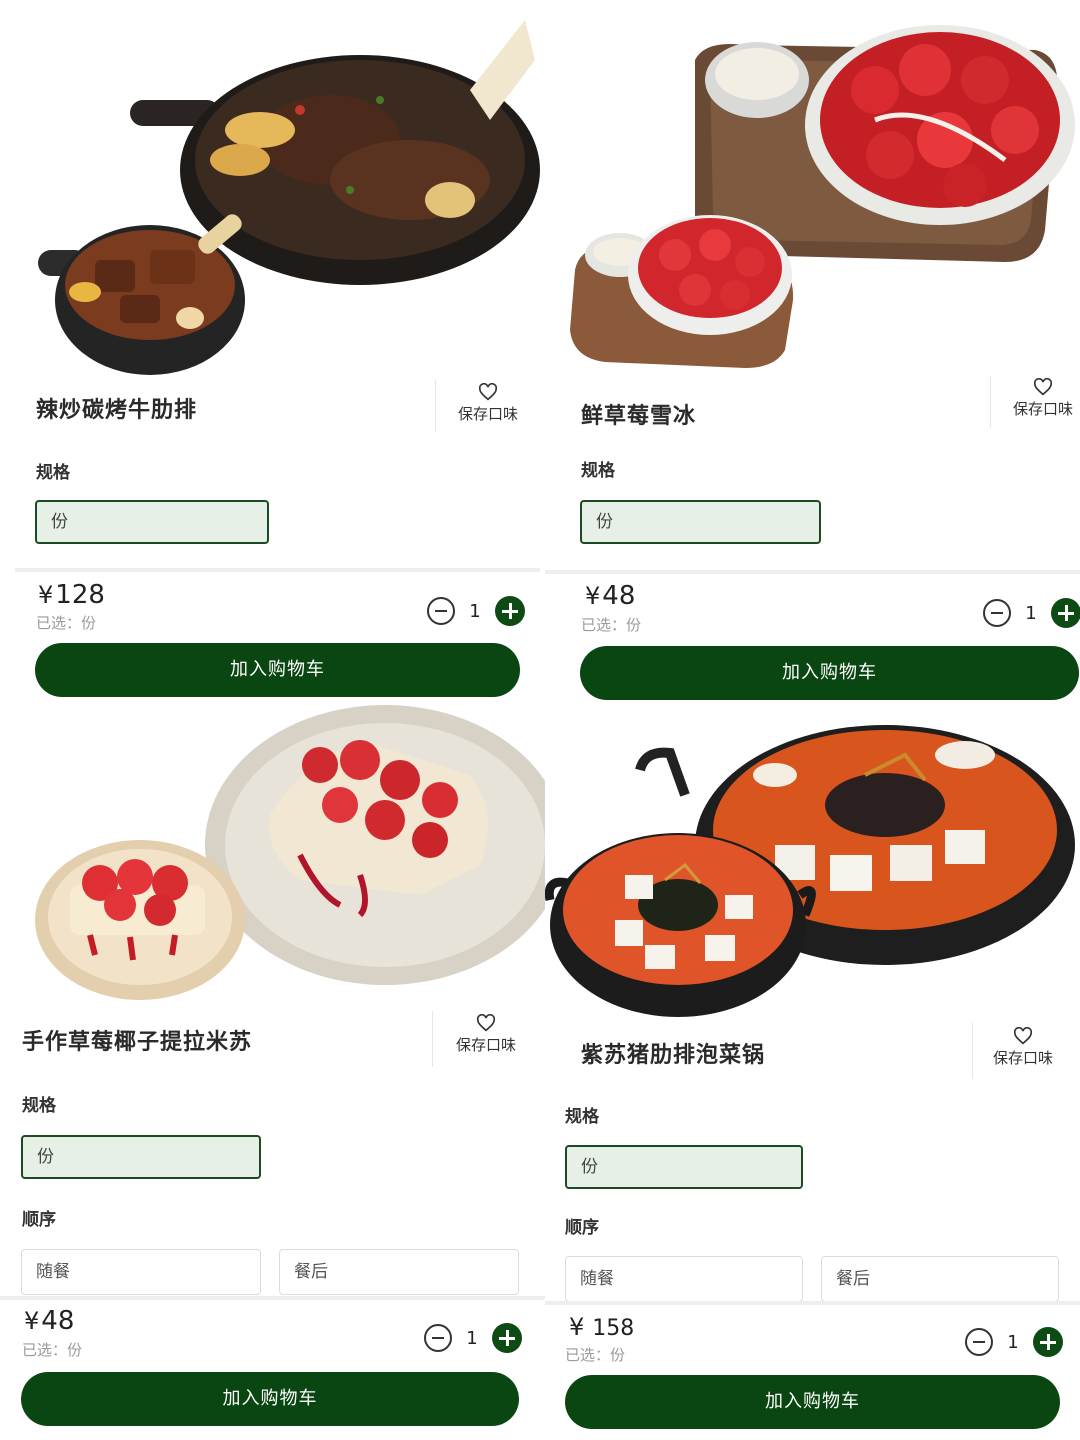 Image resolution: width=1080 pixels, height=1440 pixels. Describe the element at coordinates (117, 410) in the screenshot. I see `product-title: 辣炒碳烤牛肋排` at that location.